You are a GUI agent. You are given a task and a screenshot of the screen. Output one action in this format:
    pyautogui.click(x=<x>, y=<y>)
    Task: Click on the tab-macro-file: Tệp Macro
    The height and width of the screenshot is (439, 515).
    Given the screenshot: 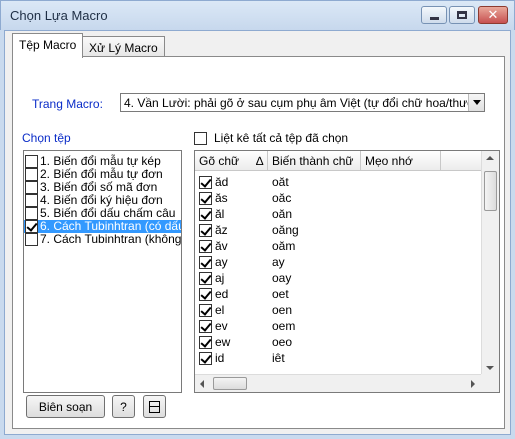 What is the action you would take?
    pyautogui.click(x=48, y=45)
    